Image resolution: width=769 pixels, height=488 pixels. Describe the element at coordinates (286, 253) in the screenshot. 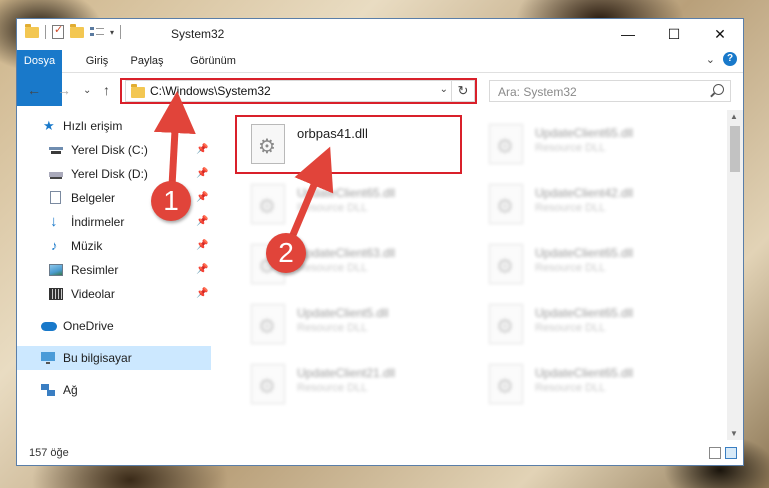

I see `step-two-badge: 2` at that location.